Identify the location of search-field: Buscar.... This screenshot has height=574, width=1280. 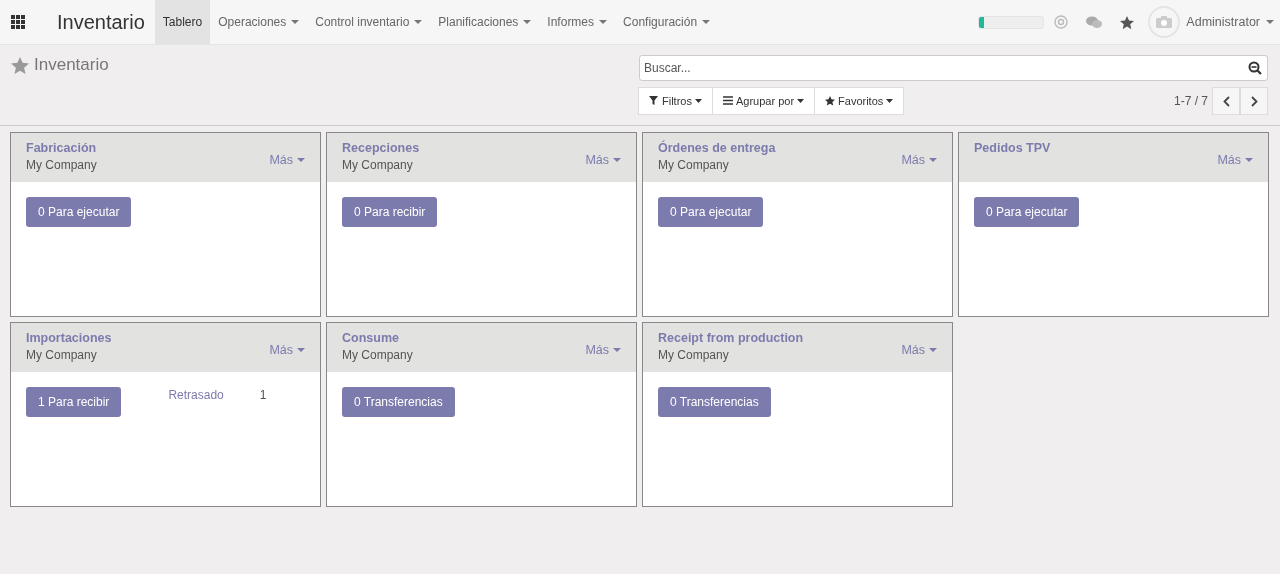
(953, 68).